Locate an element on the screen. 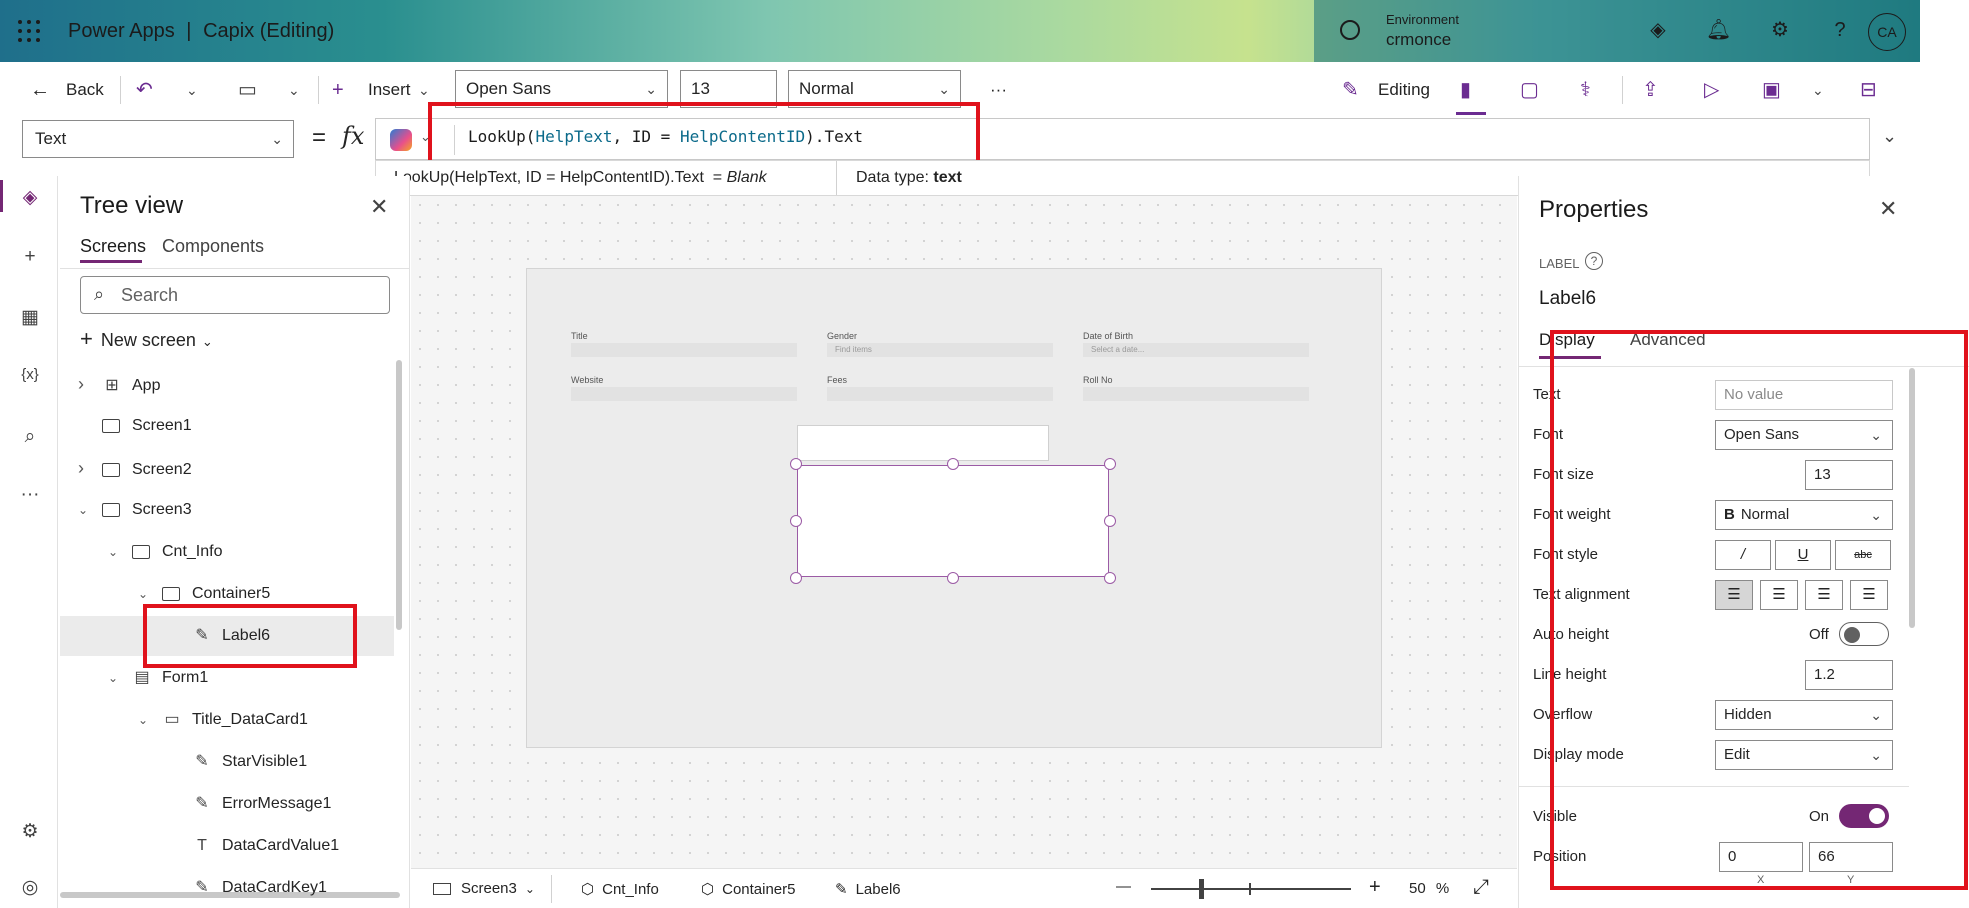  preview-play-icon: ▷ is located at coordinates (1711, 90).